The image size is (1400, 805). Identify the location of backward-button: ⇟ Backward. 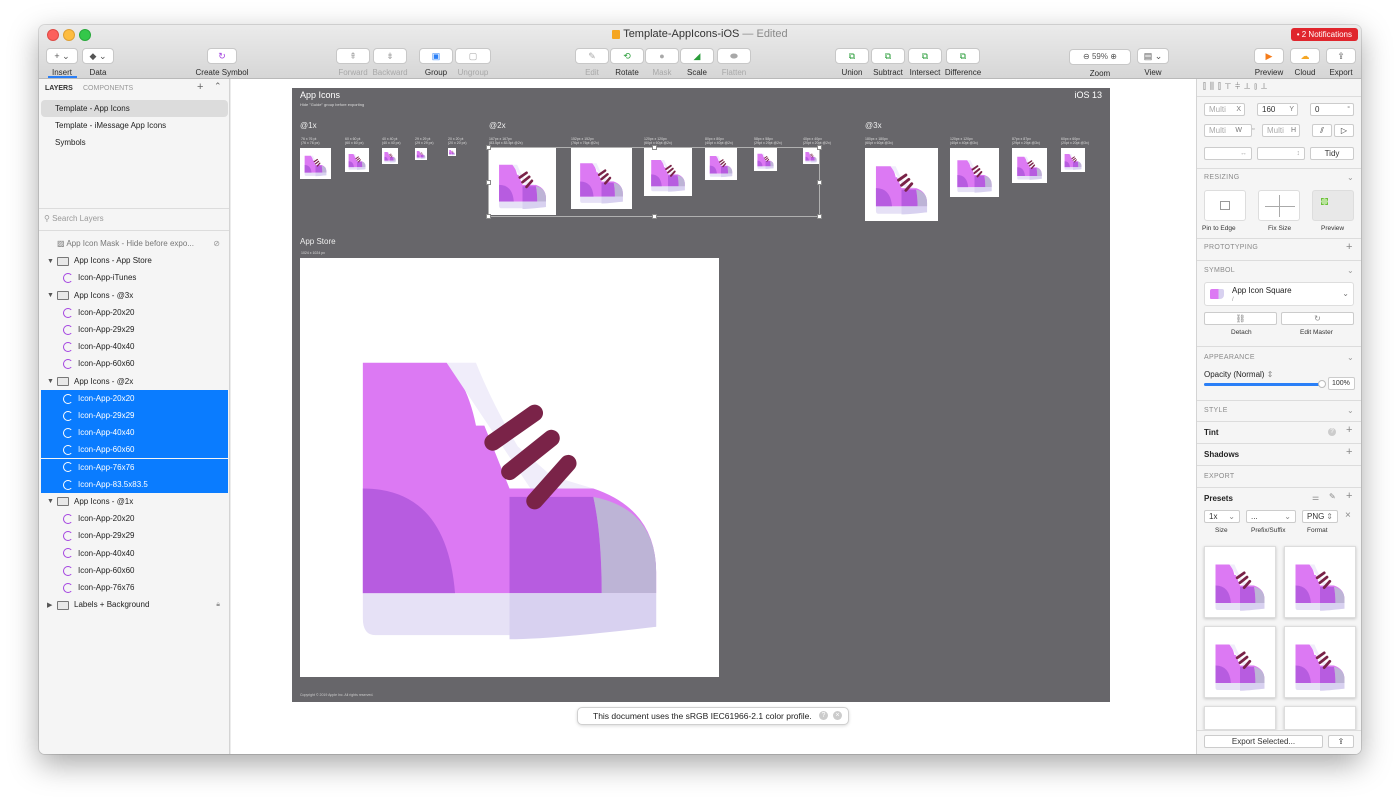
(390, 61).